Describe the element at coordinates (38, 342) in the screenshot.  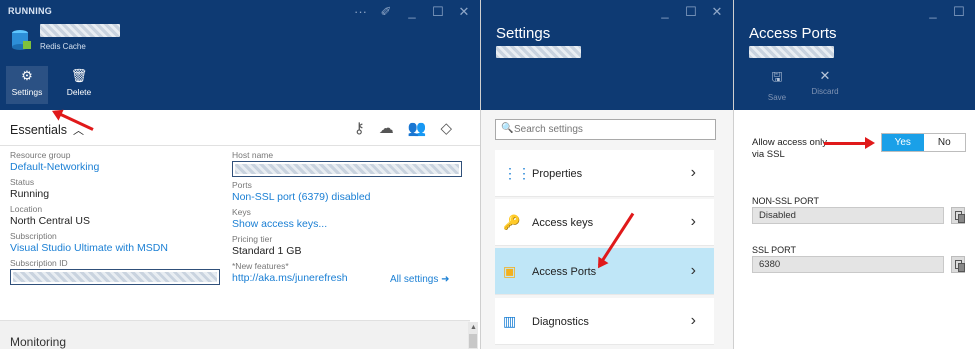
I see `monitoring-title: Monitoring` at that location.